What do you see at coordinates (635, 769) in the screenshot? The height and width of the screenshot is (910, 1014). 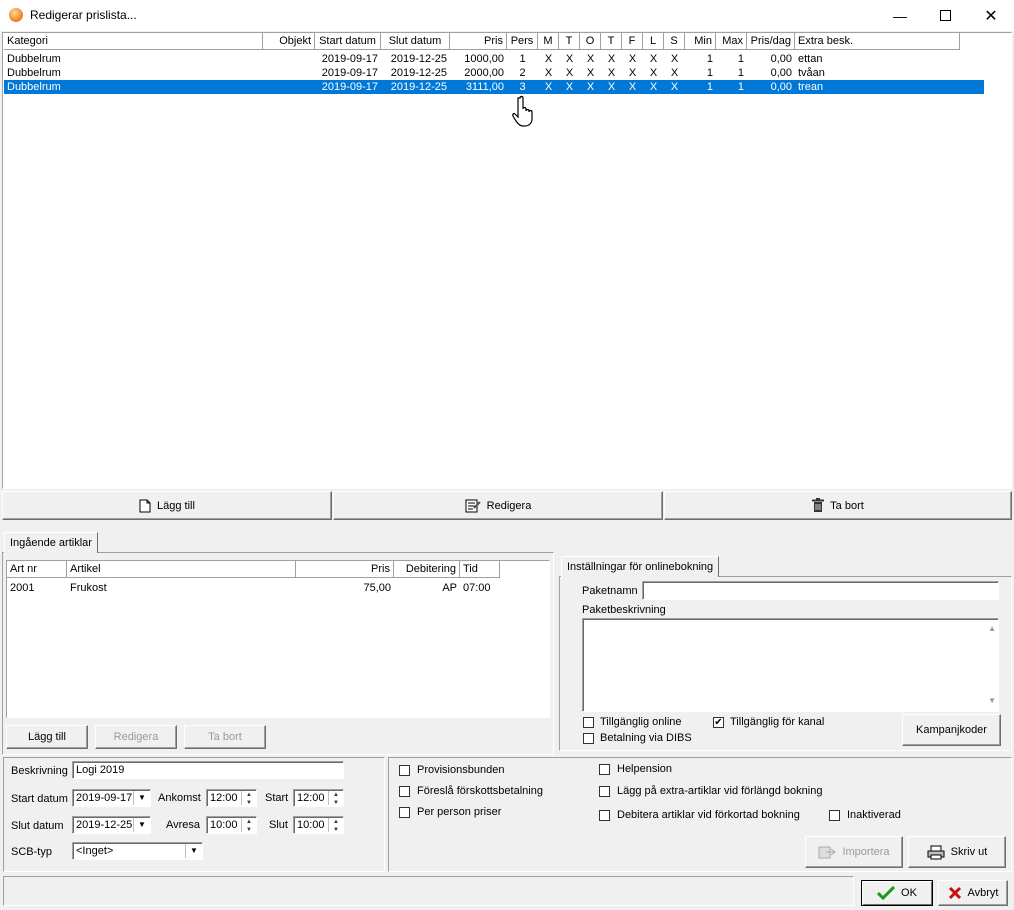 I see `full-board-option: Helpension` at bounding box center [635, 769].